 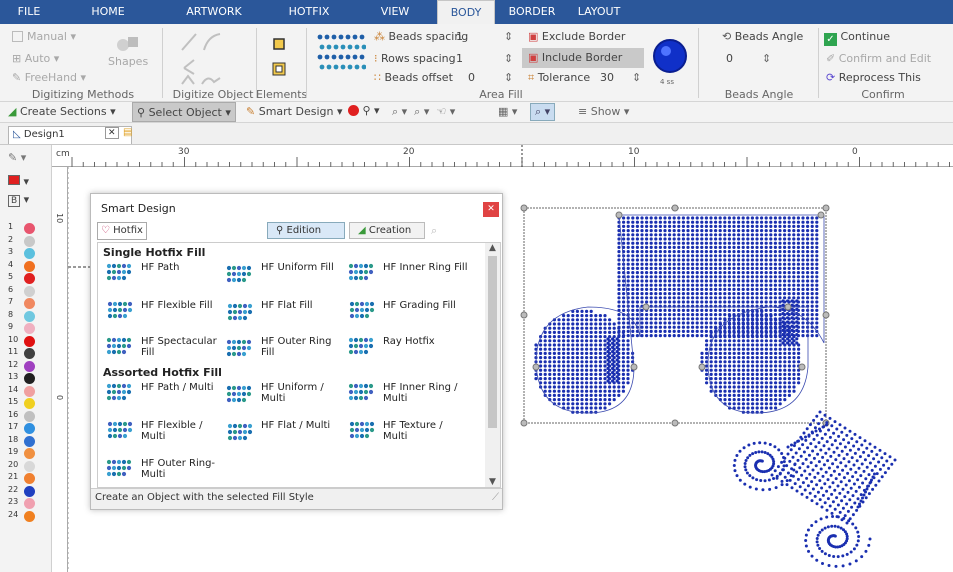 I want to click on smart-design-button: ✎ Smart Design ▾, so click(x=294, y=111).